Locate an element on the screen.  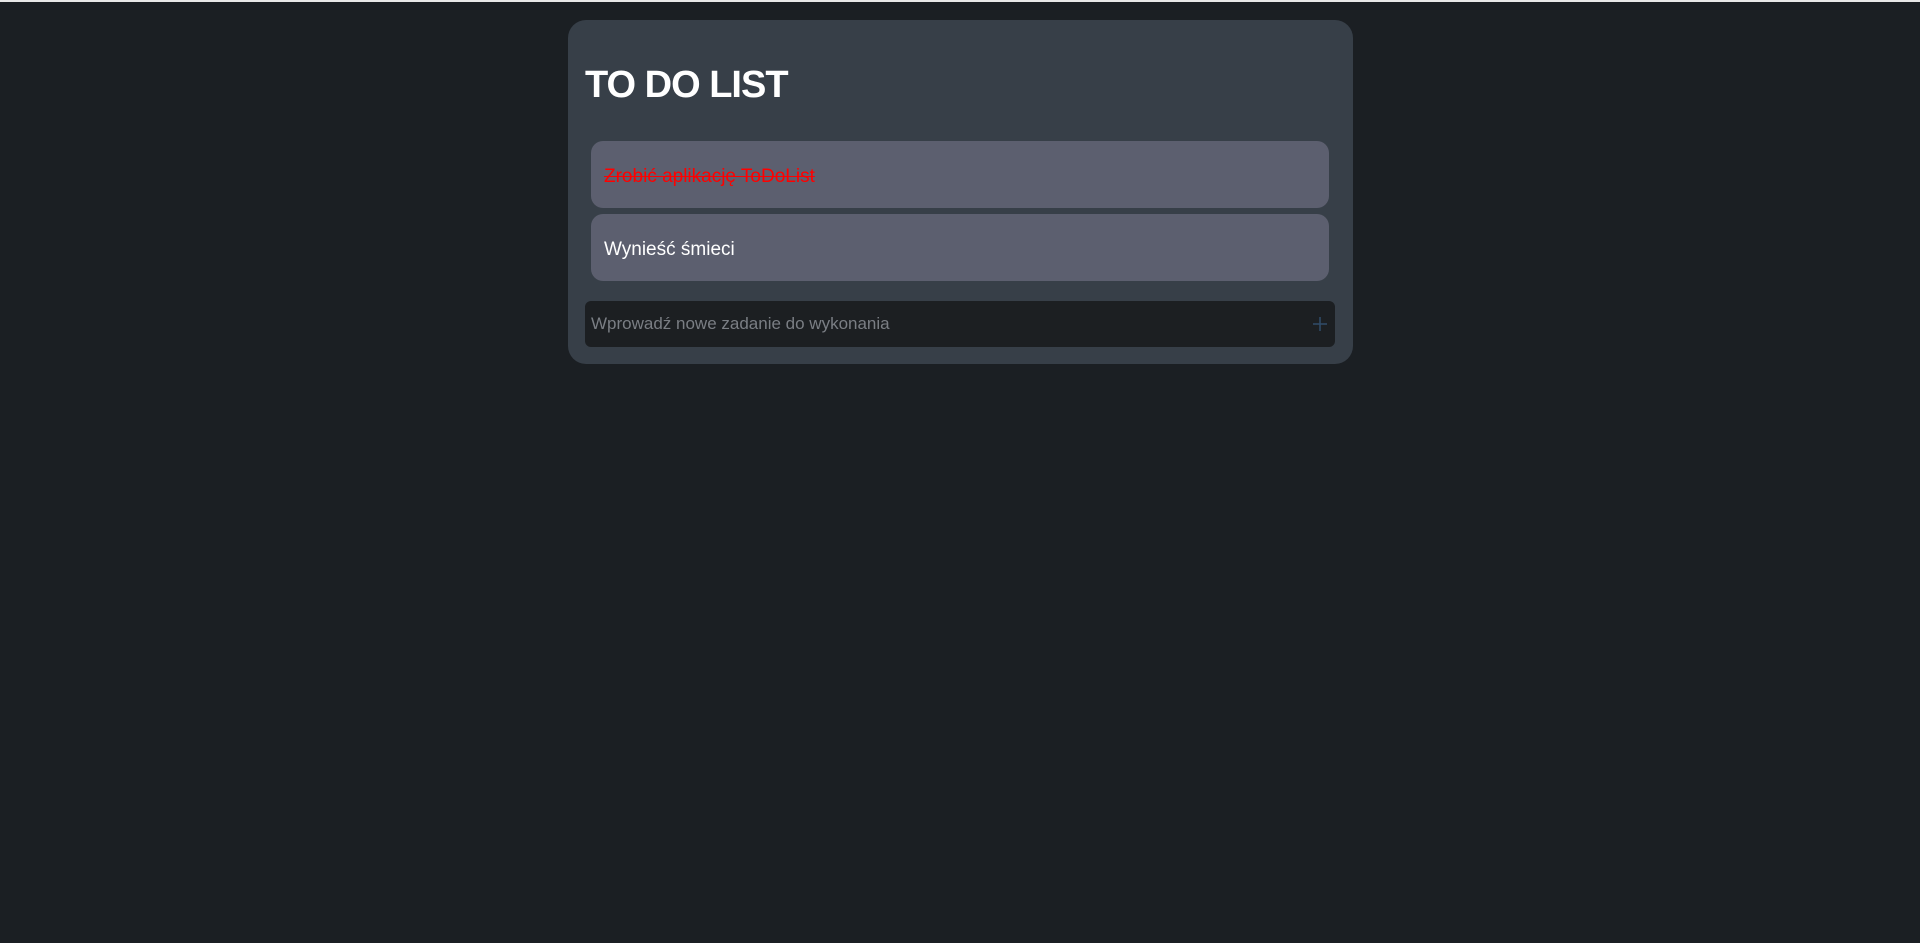
page-title: TO DO LIST is located at coordinates (687, 85).